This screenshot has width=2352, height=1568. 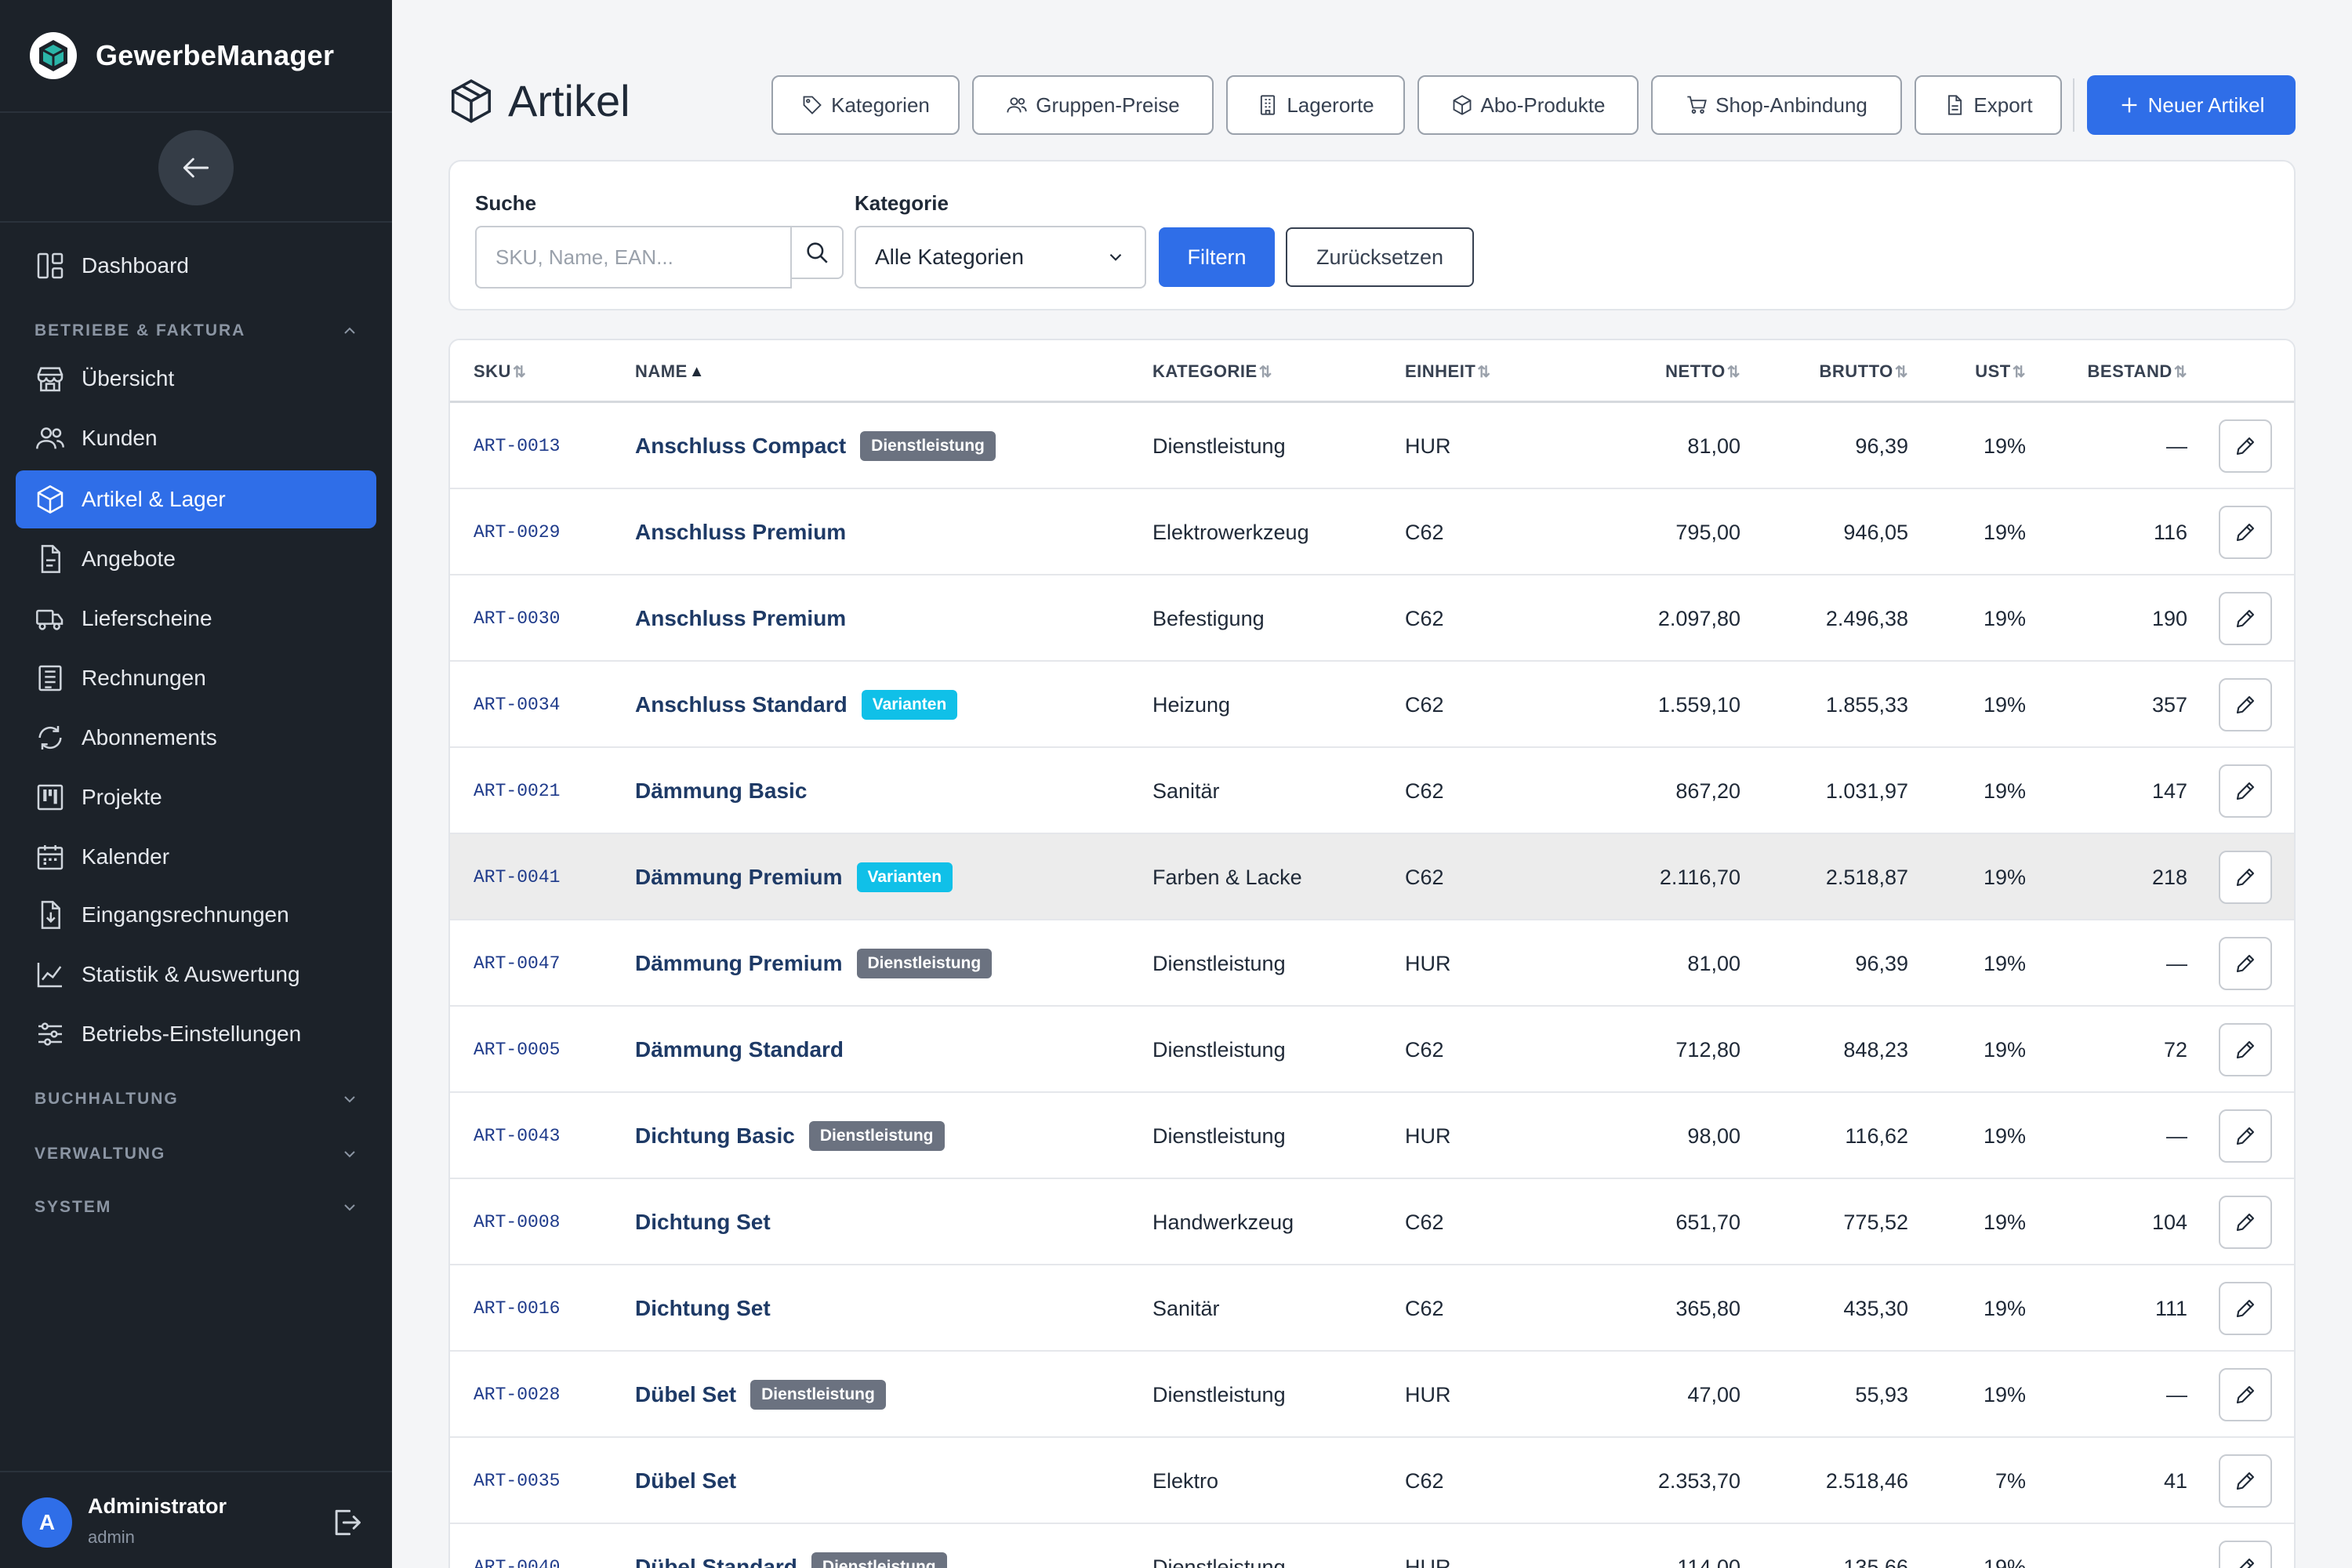 What do you see at coordinates (1219, 1135) in the screenshot?
I see `category-cell: Dienstleistung` at bounding box center [1219, 1135].